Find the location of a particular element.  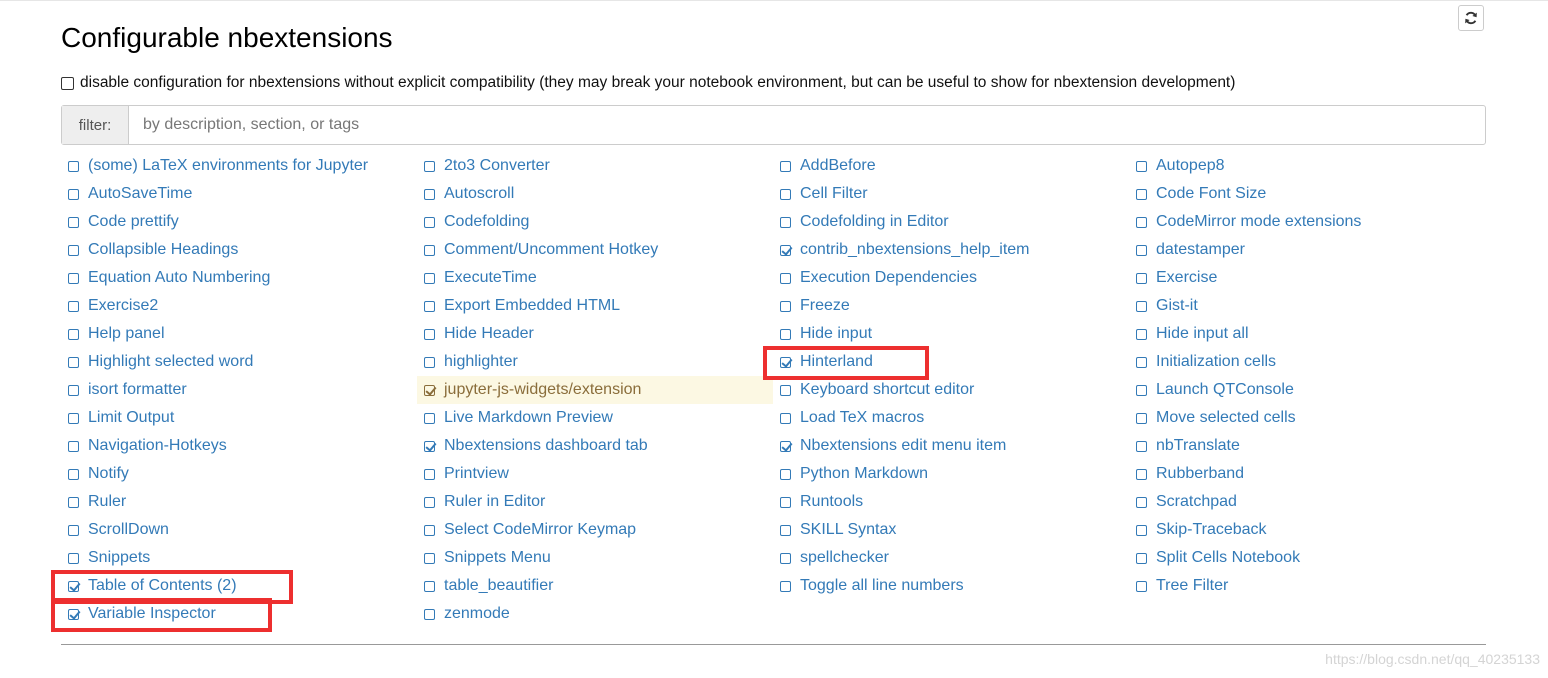

extension-item: Keyboard shortcut editor is located at coordinates (951, 390).